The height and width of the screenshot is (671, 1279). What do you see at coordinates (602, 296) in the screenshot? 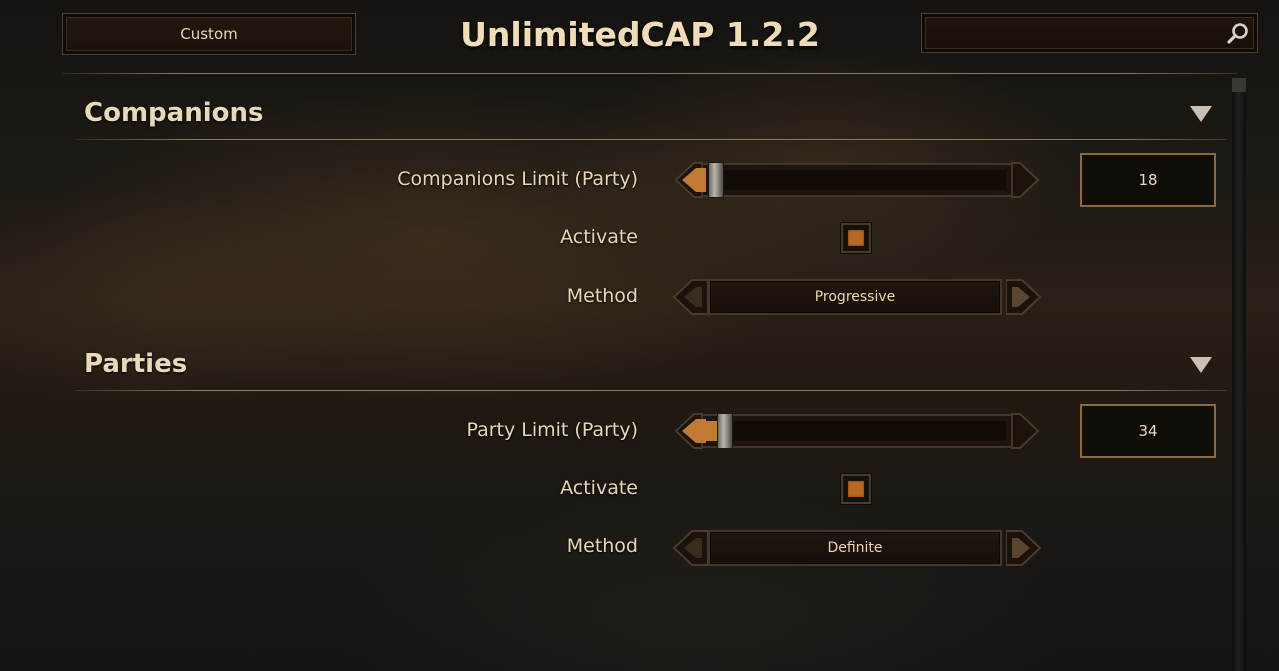
I see `companions-method-label: Method` at bounding box center [602, 296].